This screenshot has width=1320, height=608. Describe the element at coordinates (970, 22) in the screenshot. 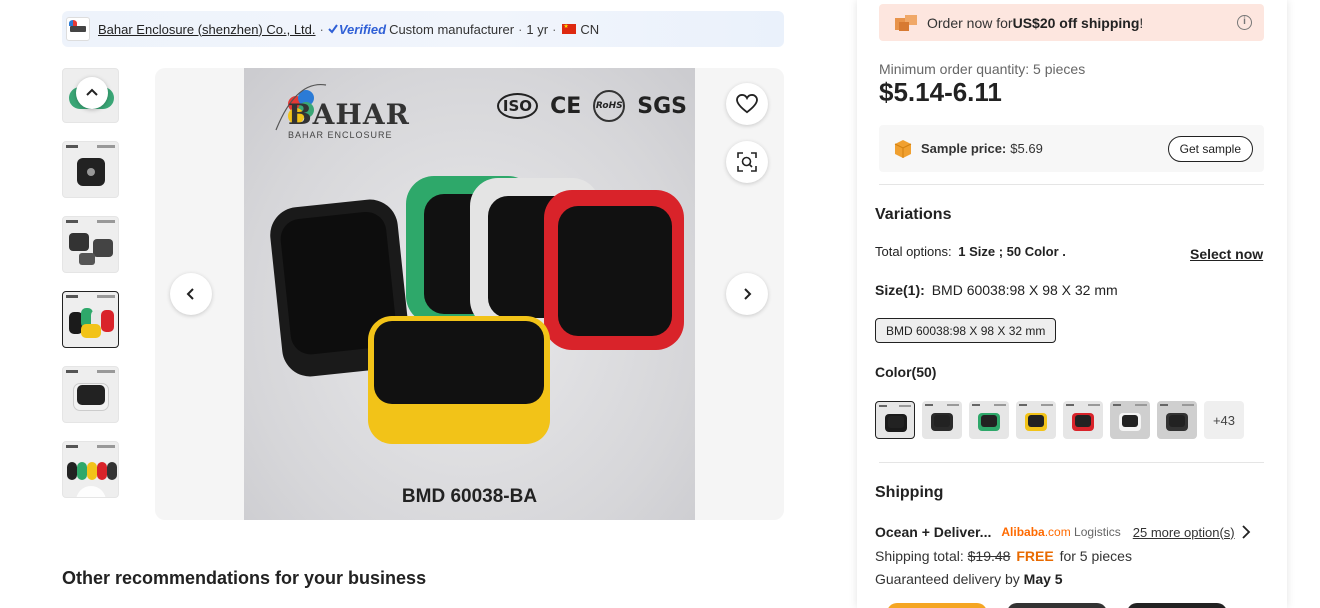

I see `promo-prefix: Order now for` at that location.